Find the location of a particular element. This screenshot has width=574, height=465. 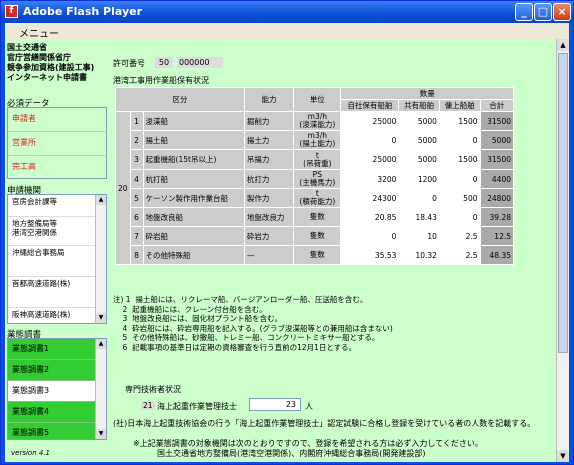

required-item-office: 営業所 is located at coordinates (57, 144).